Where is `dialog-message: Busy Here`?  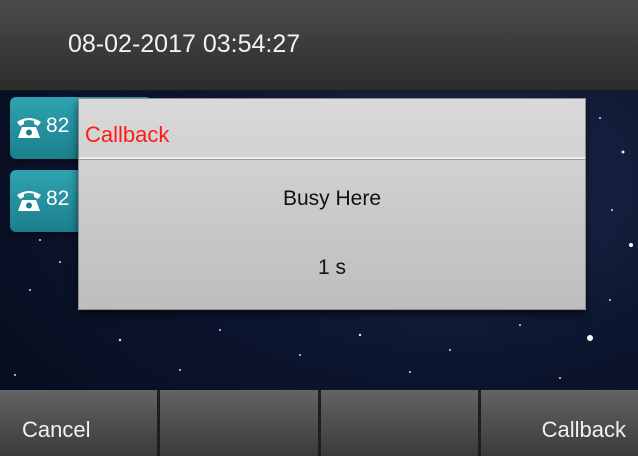 dialog-message: Busy Here is located at coordinates (332, 198).